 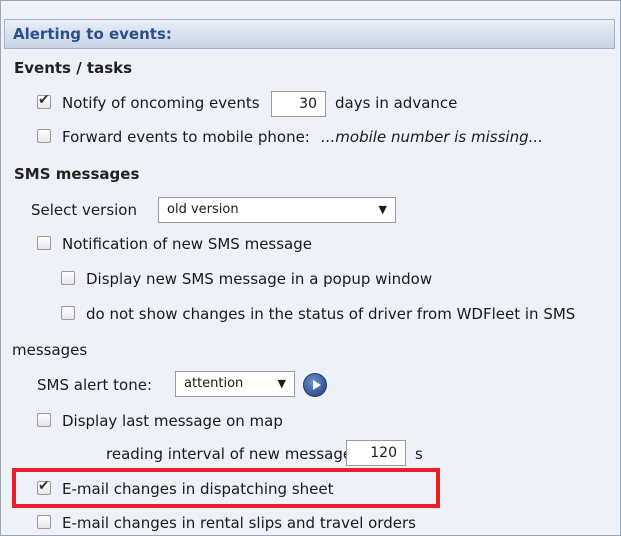 What do you see at coordinates (44, 136) in the screenshot?
I see `forward-checkbox` at bounding box center [44, 136].